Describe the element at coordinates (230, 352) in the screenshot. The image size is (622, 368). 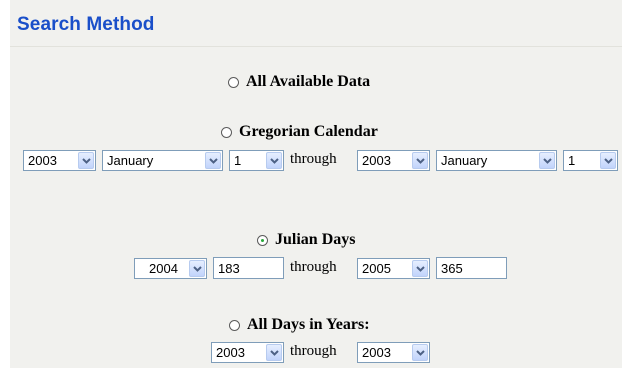
I see `years-start-year-value: 2003` at that location.